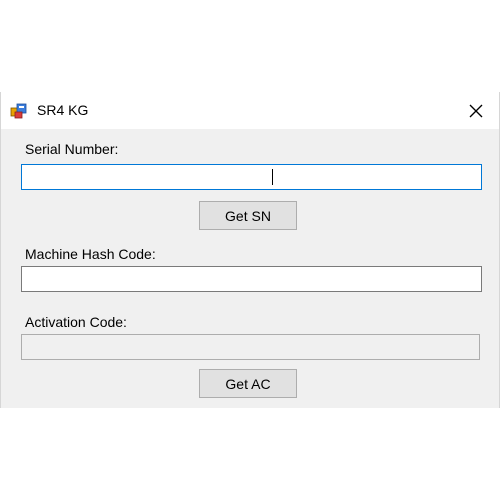 This screenshot has width=500, height=500. I want to click on activation-code-field, so click(250, 347).